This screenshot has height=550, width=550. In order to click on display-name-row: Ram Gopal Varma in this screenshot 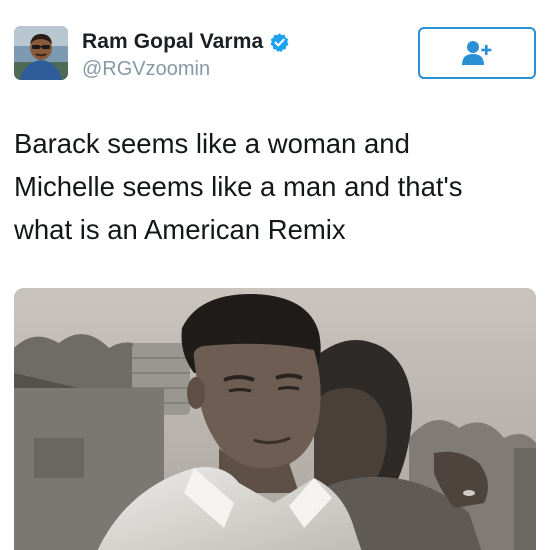, I will do `click(186, 42)`.